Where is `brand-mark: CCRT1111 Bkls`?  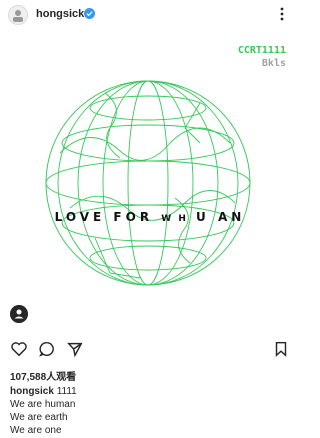 brand-mark: CCRT1111 Bkls is located at coordinates (262, 57).